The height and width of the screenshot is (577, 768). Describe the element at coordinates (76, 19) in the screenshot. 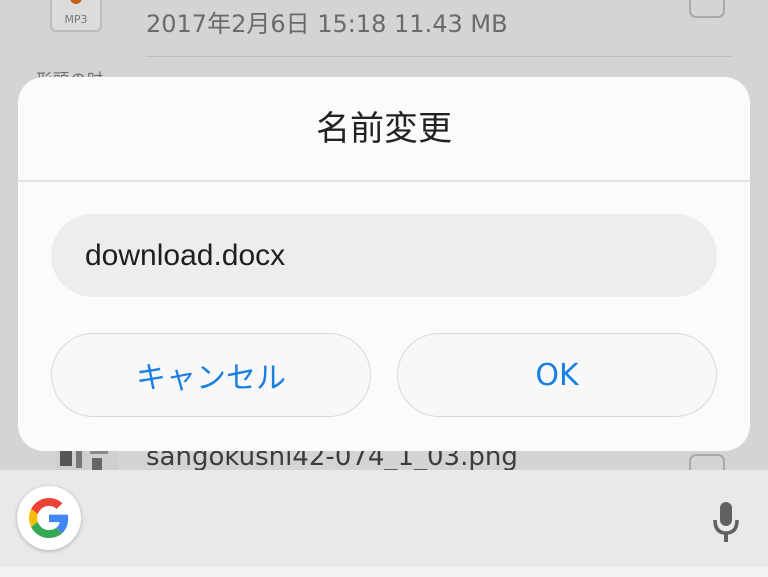

I see `mp3-icon-label: MP3` at that location.